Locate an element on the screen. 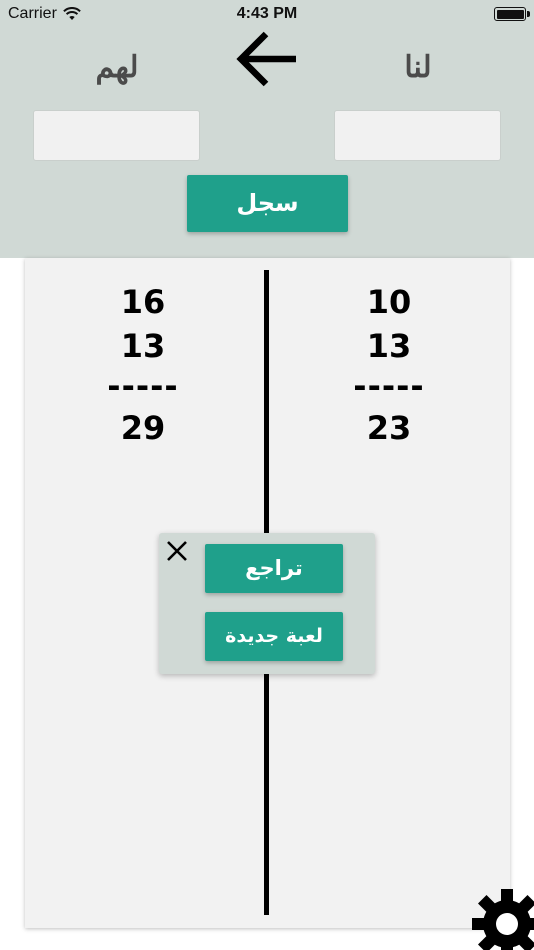  us-score-entry: 10 is located at coordinates (389, 302).